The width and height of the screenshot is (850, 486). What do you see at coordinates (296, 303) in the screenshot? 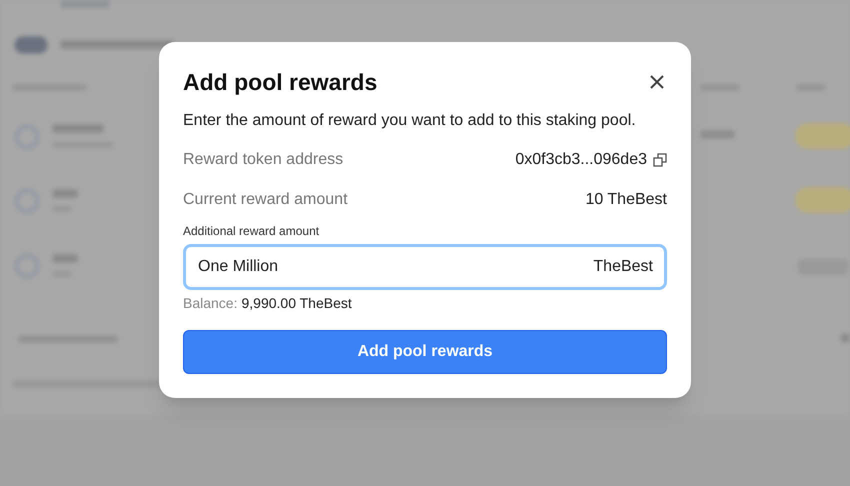
I see `balance-value: 9,990.00 TheBest` at bounding box center [296, 303].